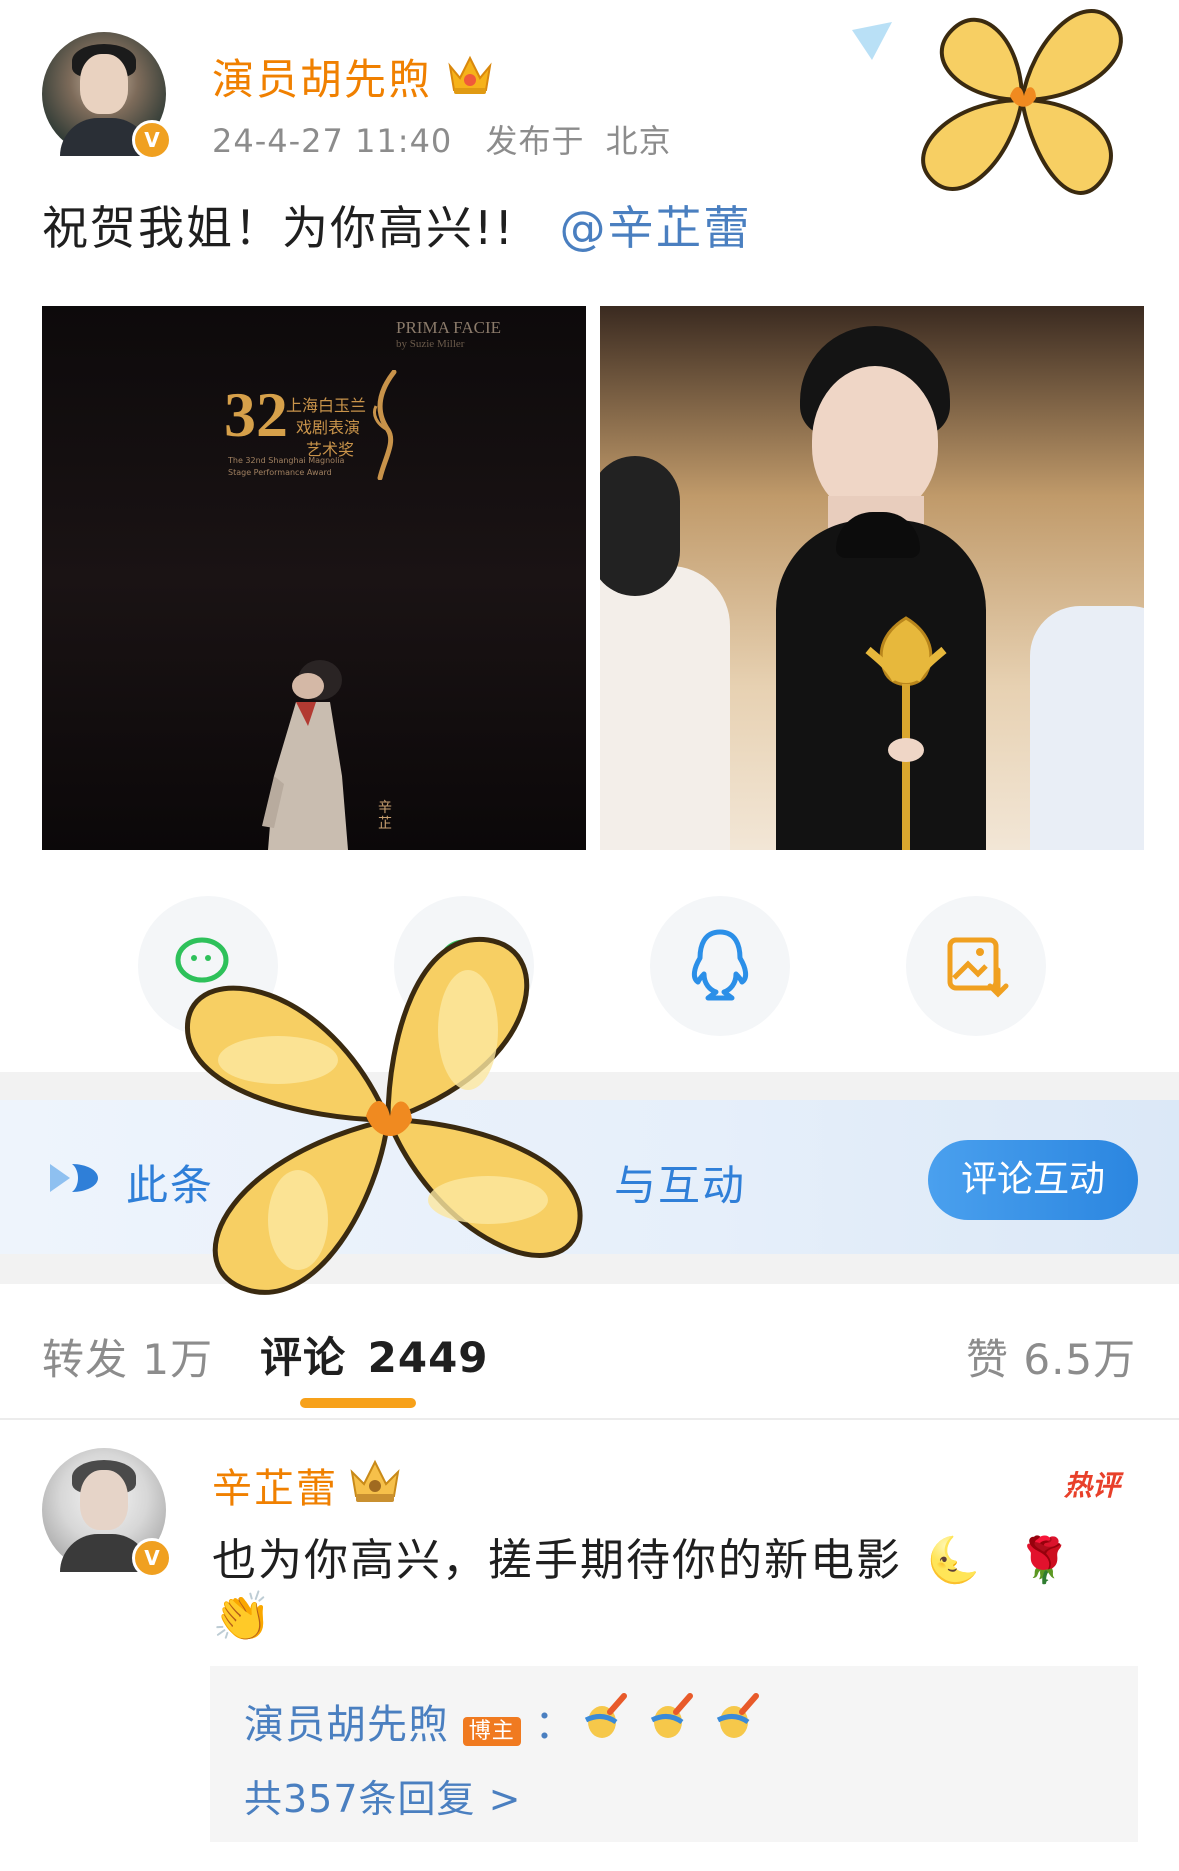 The height and width of the screenshot is (1871, 1179). What do you see at coordinates (152, 140) in the screenshot?
I see `verified-badge: V` at bounding box center [152, 140].